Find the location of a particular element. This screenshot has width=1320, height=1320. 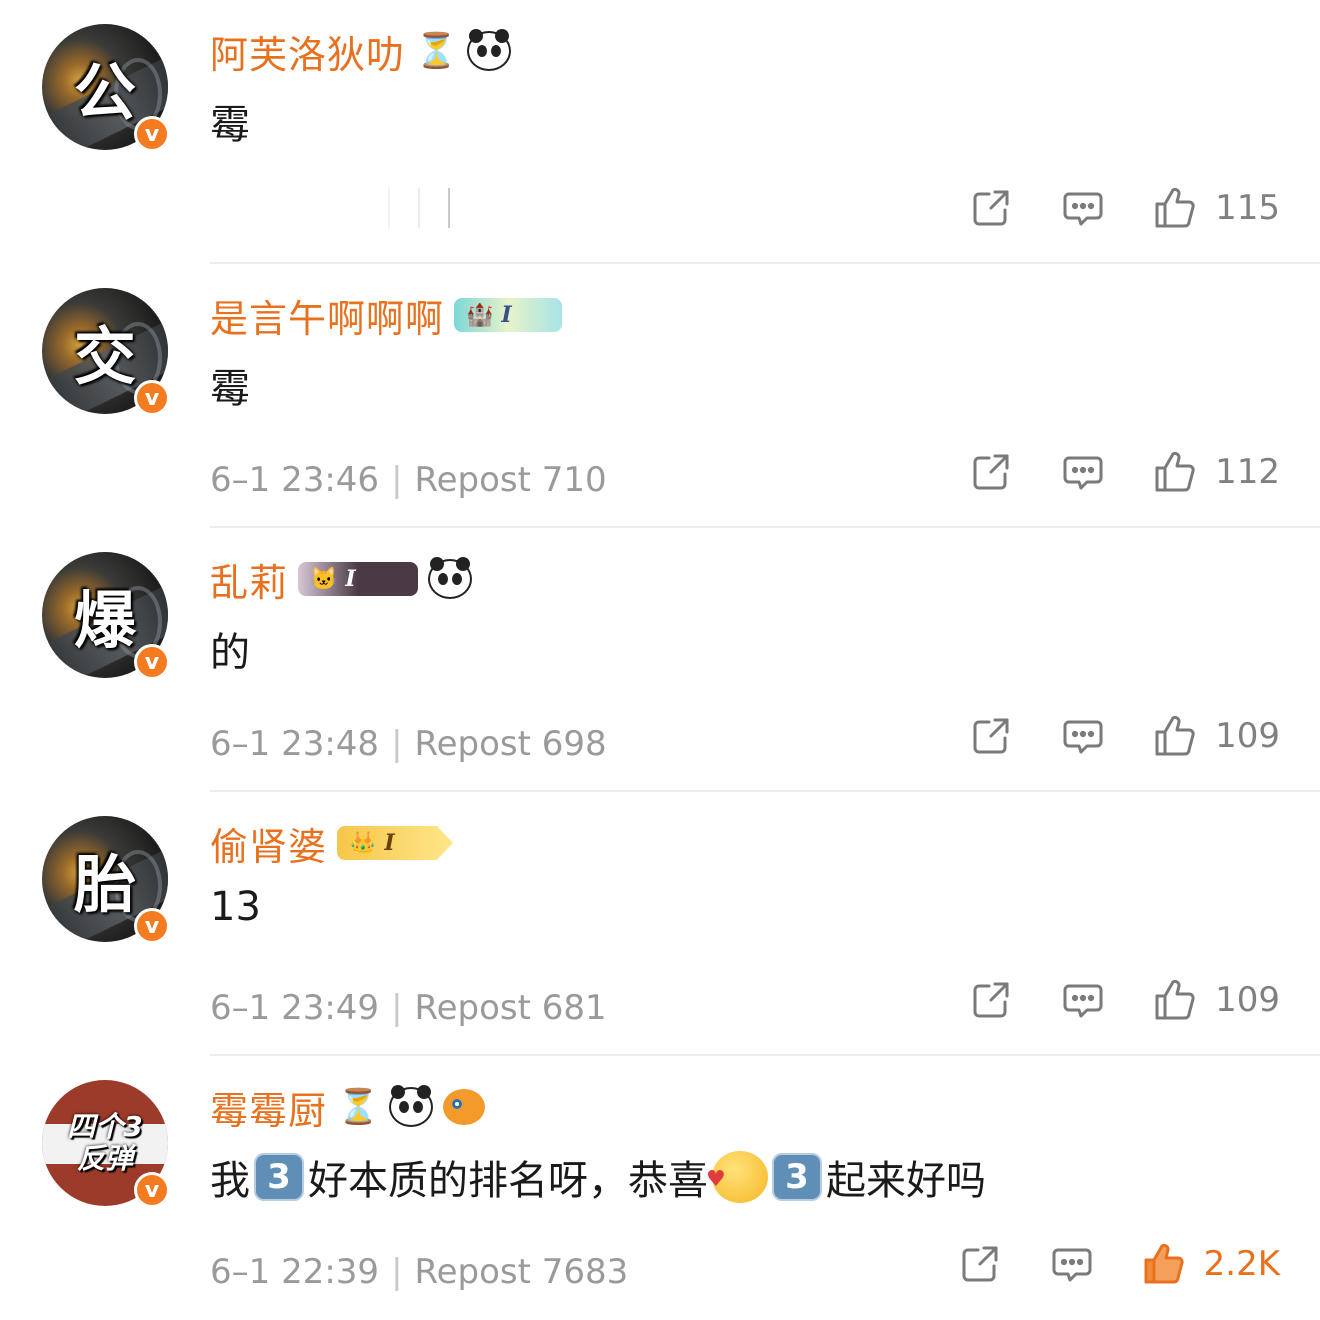

timestamp: 6–1 23:49 is located at coordinates (295, 1008).